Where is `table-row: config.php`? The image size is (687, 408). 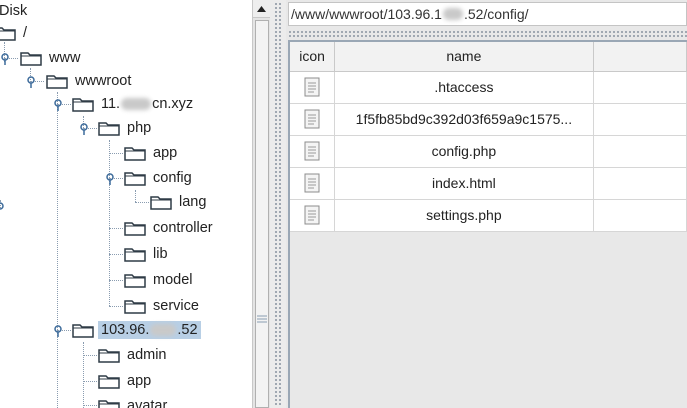
table-row: config.php is located at coordinates (488, 151).